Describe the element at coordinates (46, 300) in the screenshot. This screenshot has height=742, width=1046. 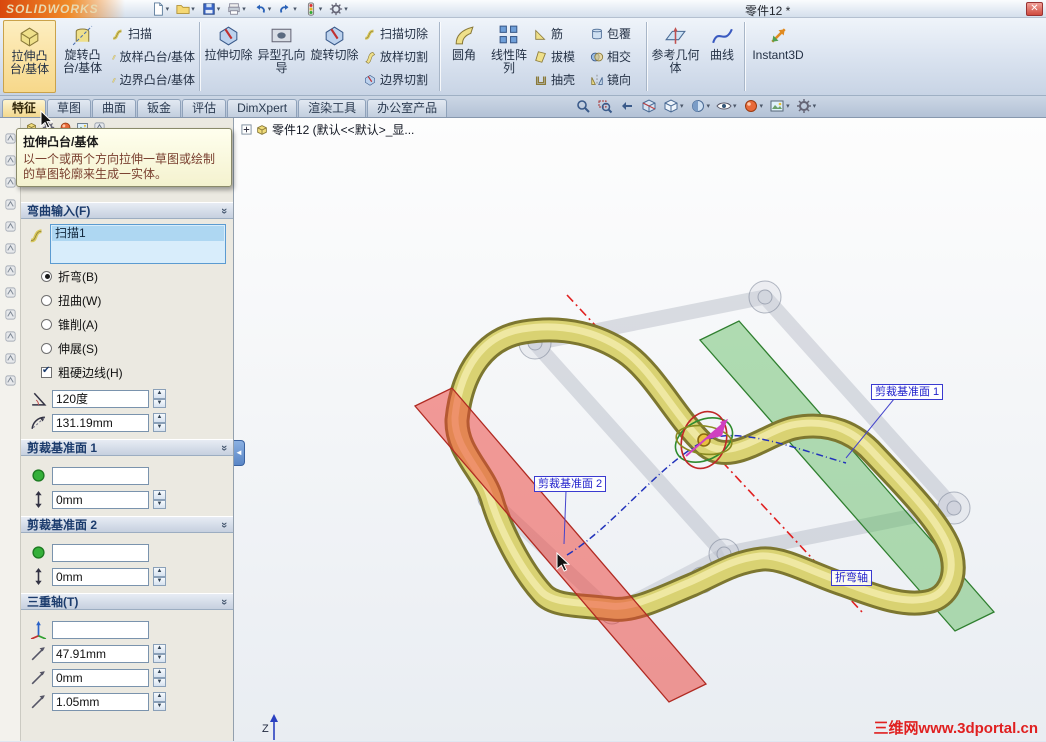
I see `twist-radio-icon` at that location.